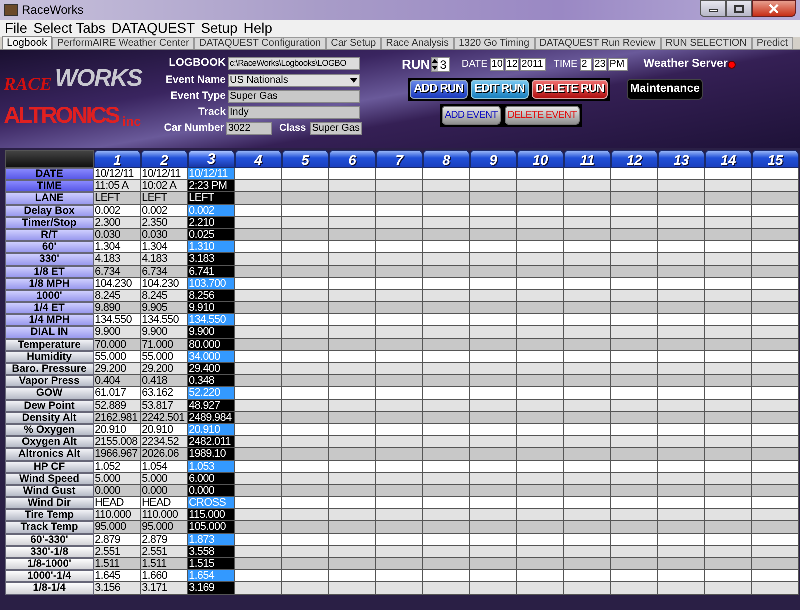  Describe the element at coordinates (49, 284) in the screenshot. I see `row-label: 1/8 MPH` at that location.